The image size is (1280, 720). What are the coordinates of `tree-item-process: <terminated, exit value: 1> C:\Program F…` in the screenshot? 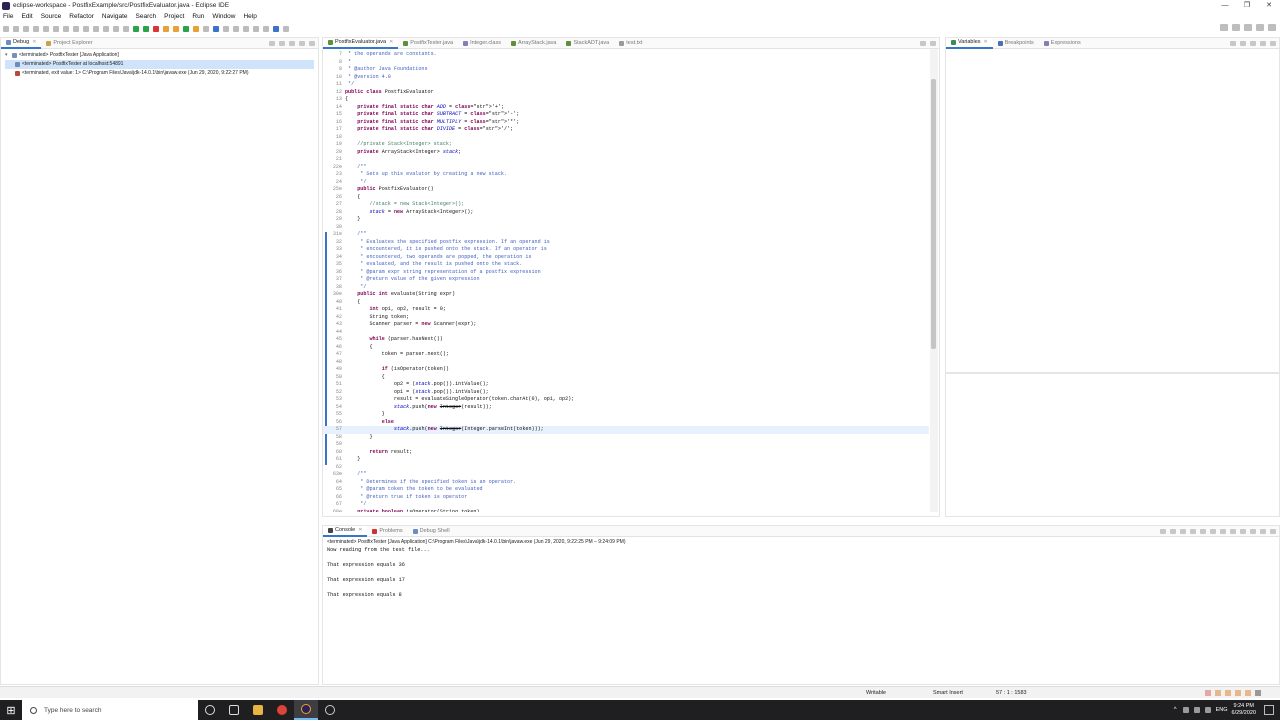 It's located at (159, 73).